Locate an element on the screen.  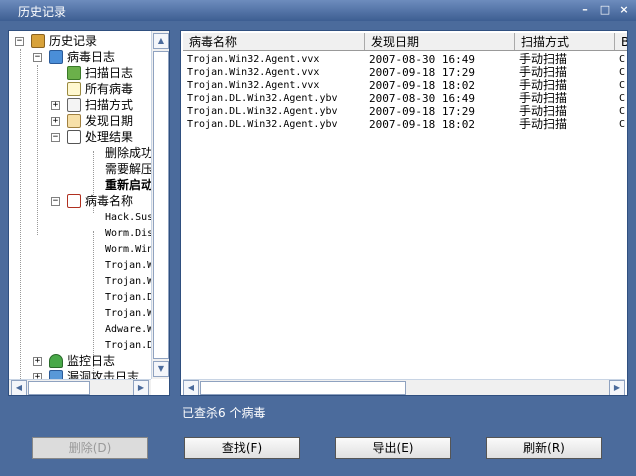
tree-node-result: − 处理结果 is located at coordinates (100, 137).